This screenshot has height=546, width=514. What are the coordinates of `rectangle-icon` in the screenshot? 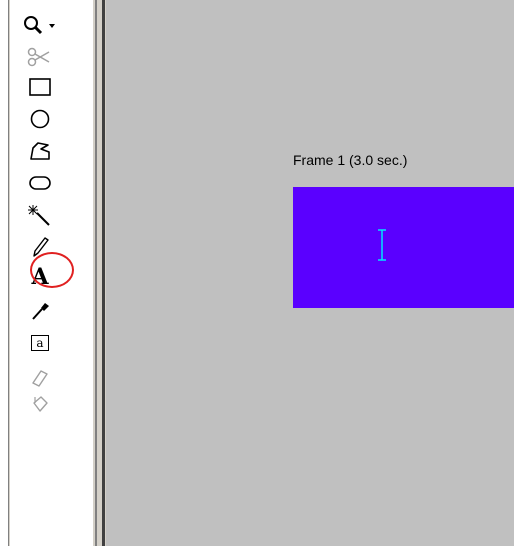 It's located at (40, 87).